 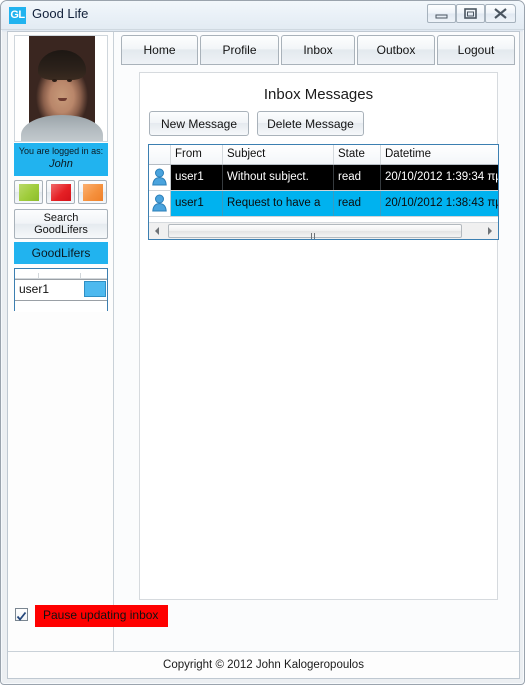 I want to click on minimize-icon, so click(x=441, y=16).